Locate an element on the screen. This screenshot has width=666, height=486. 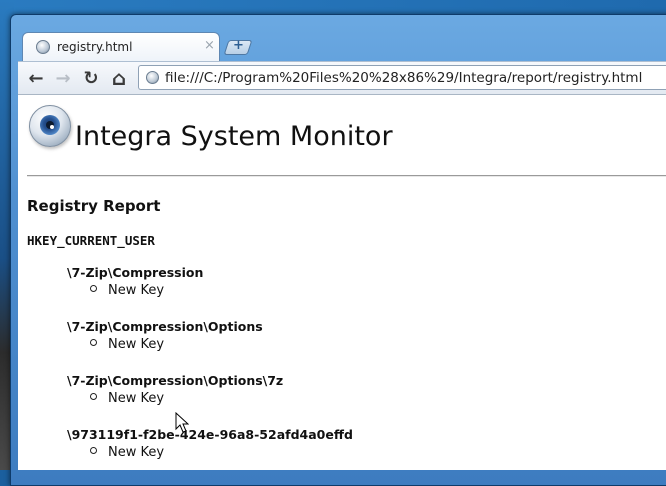
browser-tab: registry.html × is located at coordinates (121, 47).